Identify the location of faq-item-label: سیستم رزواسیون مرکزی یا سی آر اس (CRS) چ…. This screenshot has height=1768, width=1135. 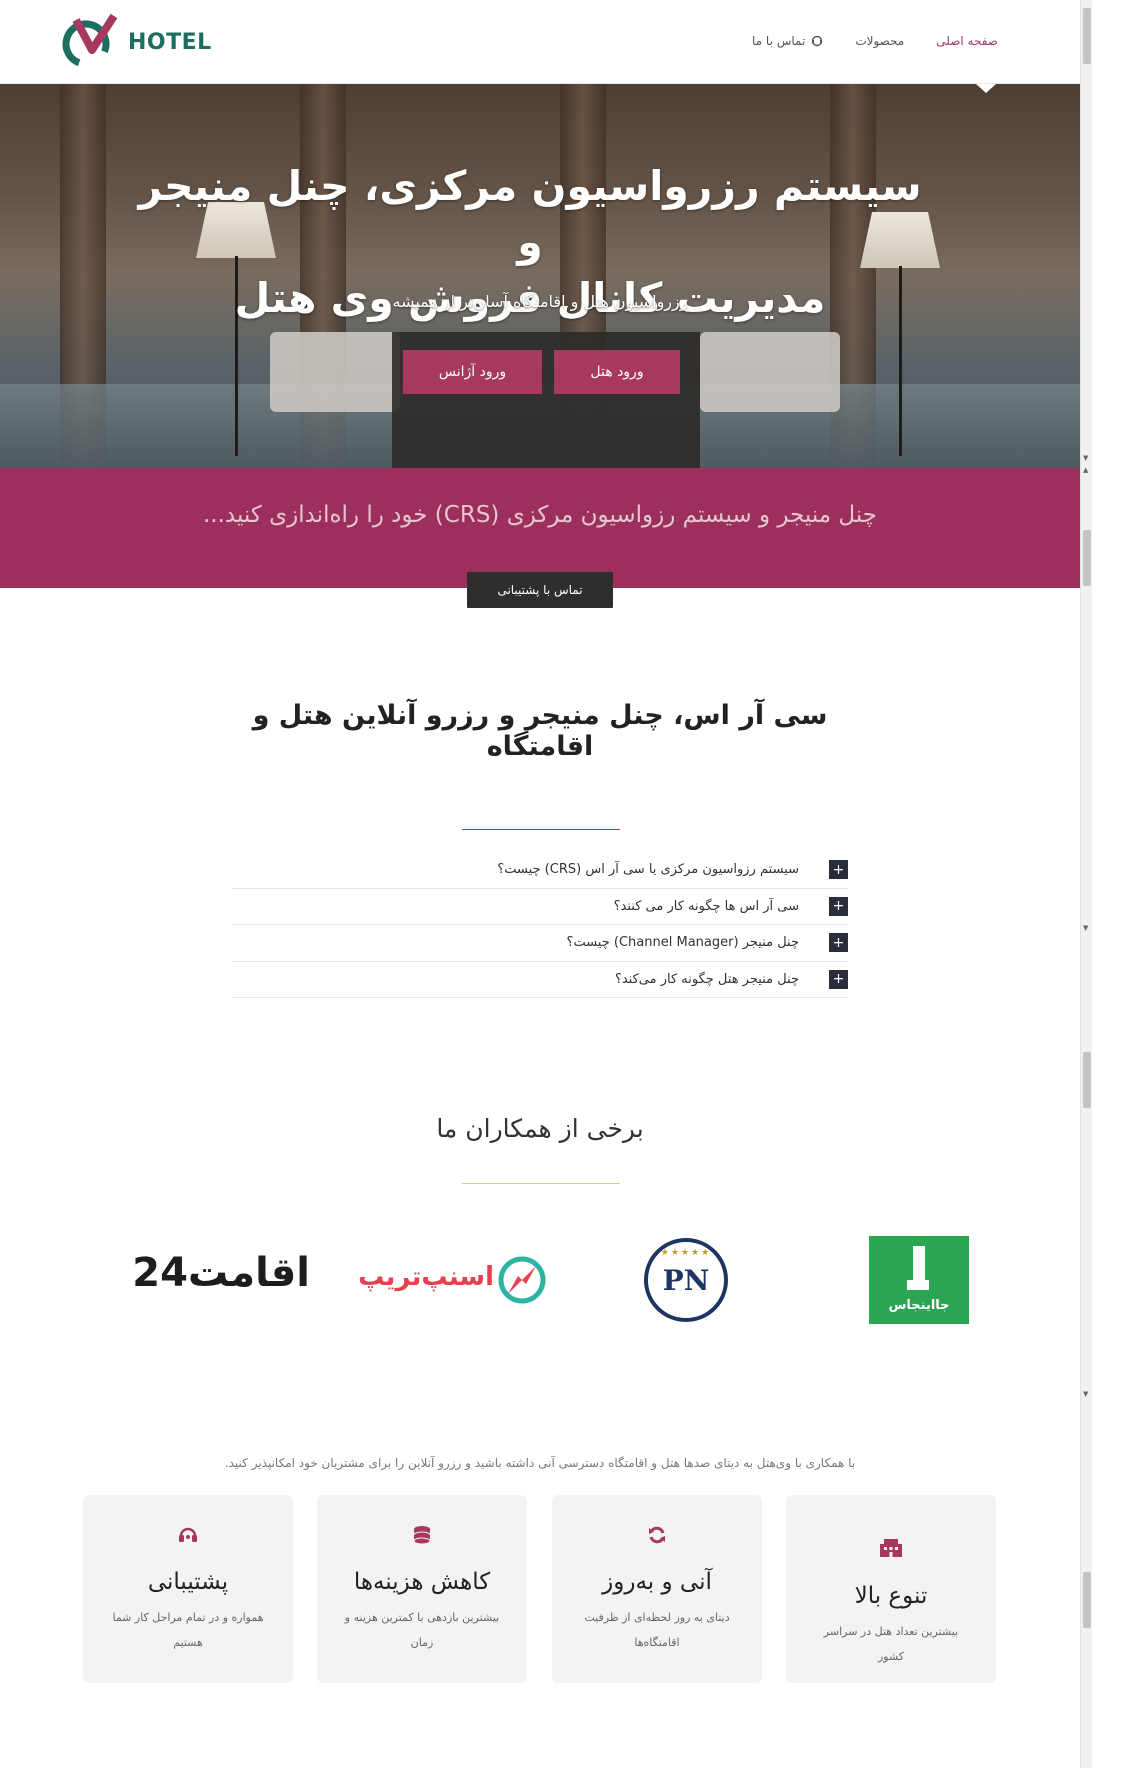
(648, 870).